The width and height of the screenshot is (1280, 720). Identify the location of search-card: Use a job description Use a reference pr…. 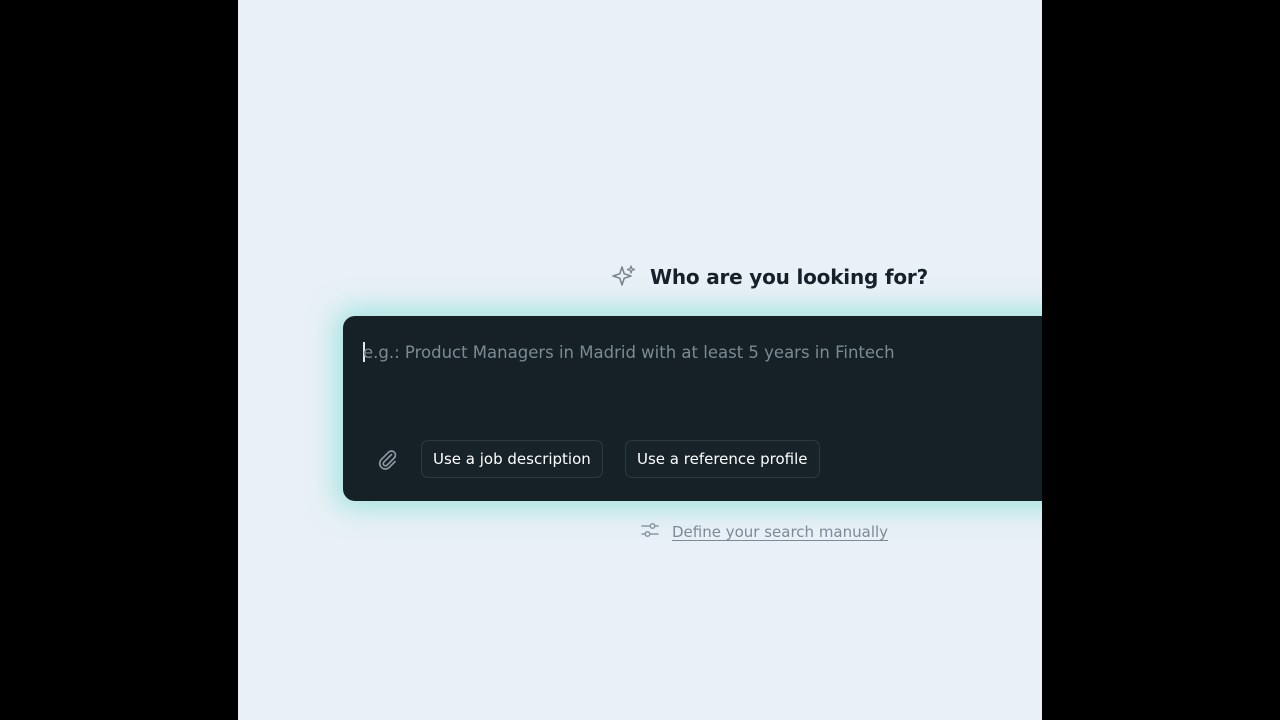
(692, 408).